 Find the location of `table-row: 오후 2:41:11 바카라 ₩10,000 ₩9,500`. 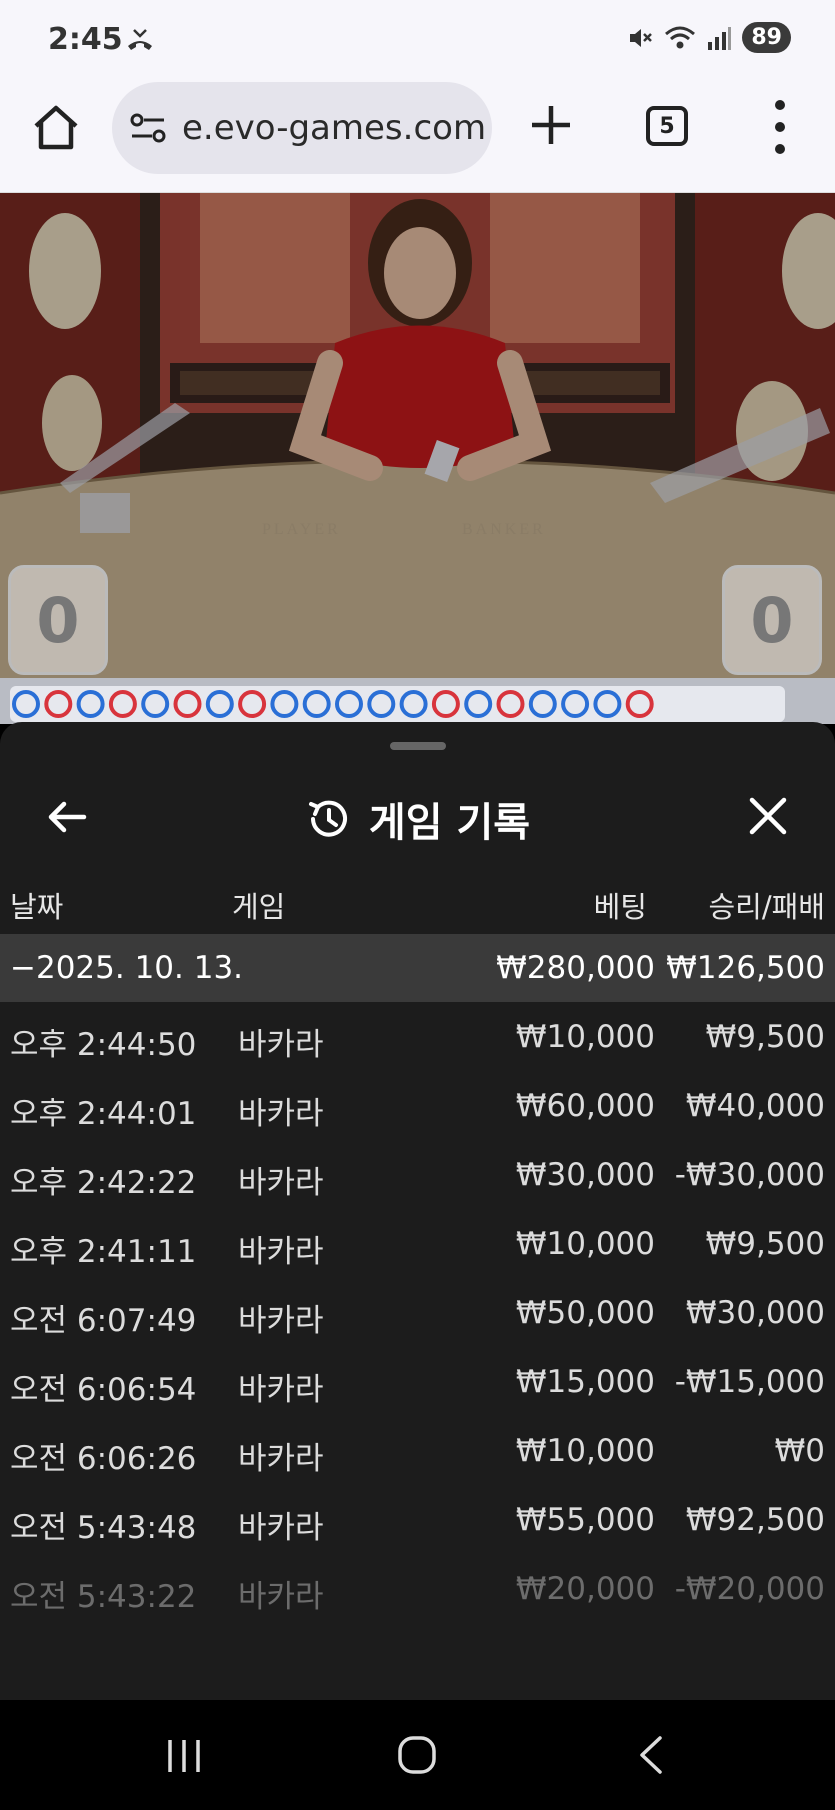

table-row: 오후 2:41:11 바카라 ₩10,000 ₩9,500 is located at coordinates (417, 1246).